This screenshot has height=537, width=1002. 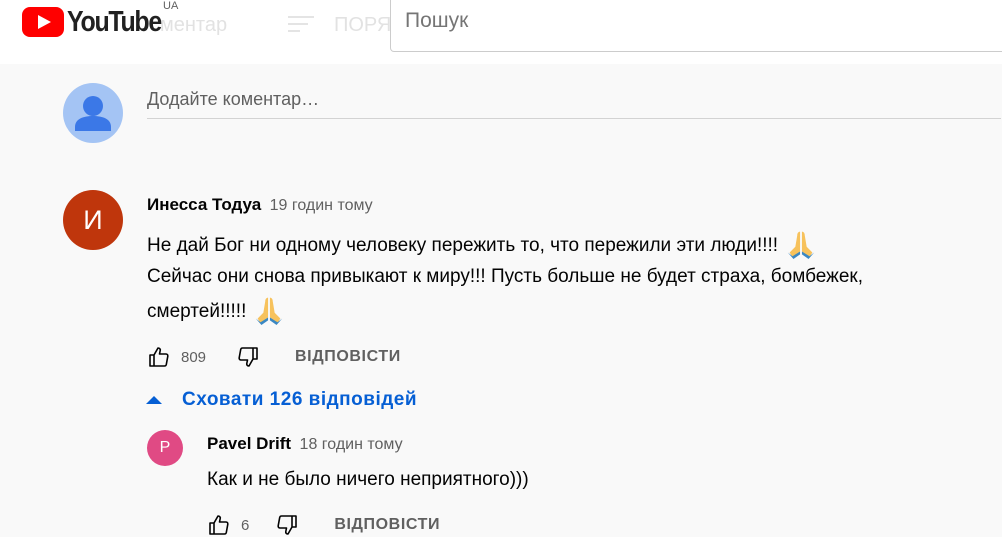 I want to click on sort-icon, so click(x=301, y=25).